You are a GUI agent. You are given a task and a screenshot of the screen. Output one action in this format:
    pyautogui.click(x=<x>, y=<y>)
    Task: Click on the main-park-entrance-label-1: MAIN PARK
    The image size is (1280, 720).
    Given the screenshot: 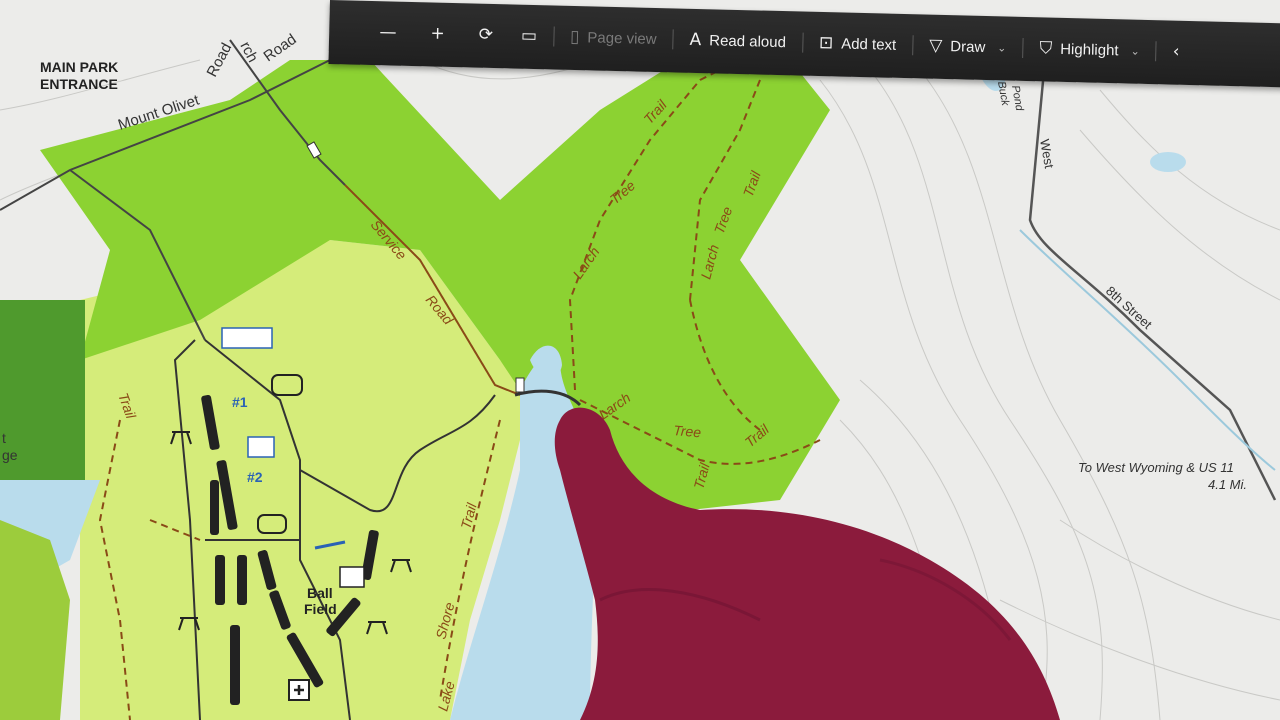 What is the action you would take?
    pyautogui.click(x=79, y=67)
    